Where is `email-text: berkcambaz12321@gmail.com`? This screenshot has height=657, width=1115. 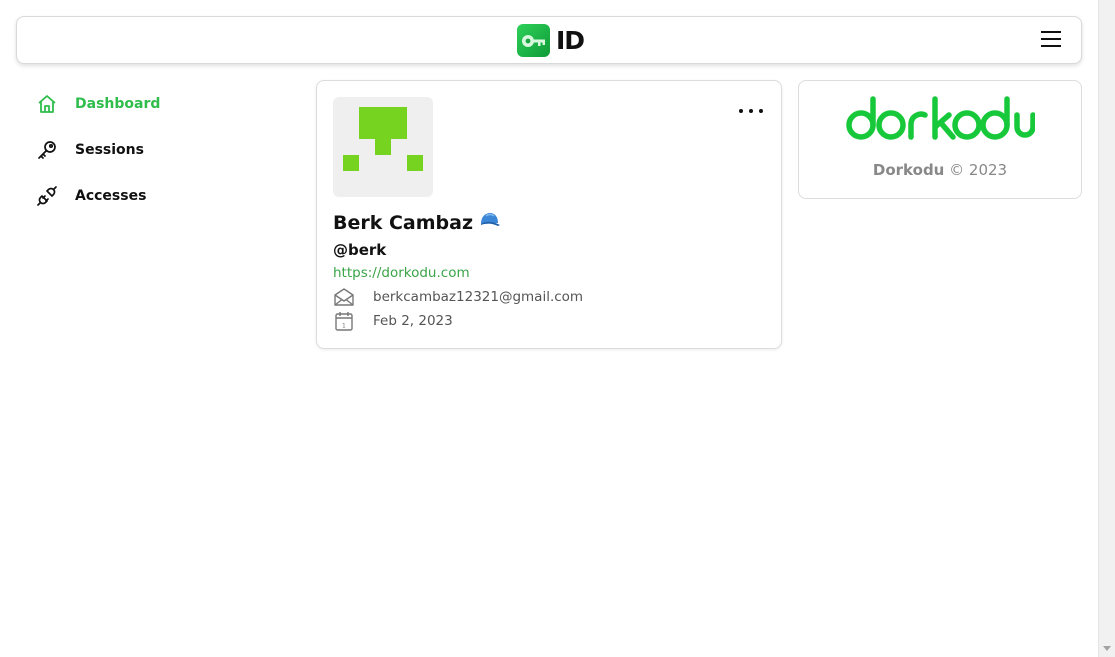 email-text: berkcambaz12321@gmail.com is located at coordinates (478, 297).